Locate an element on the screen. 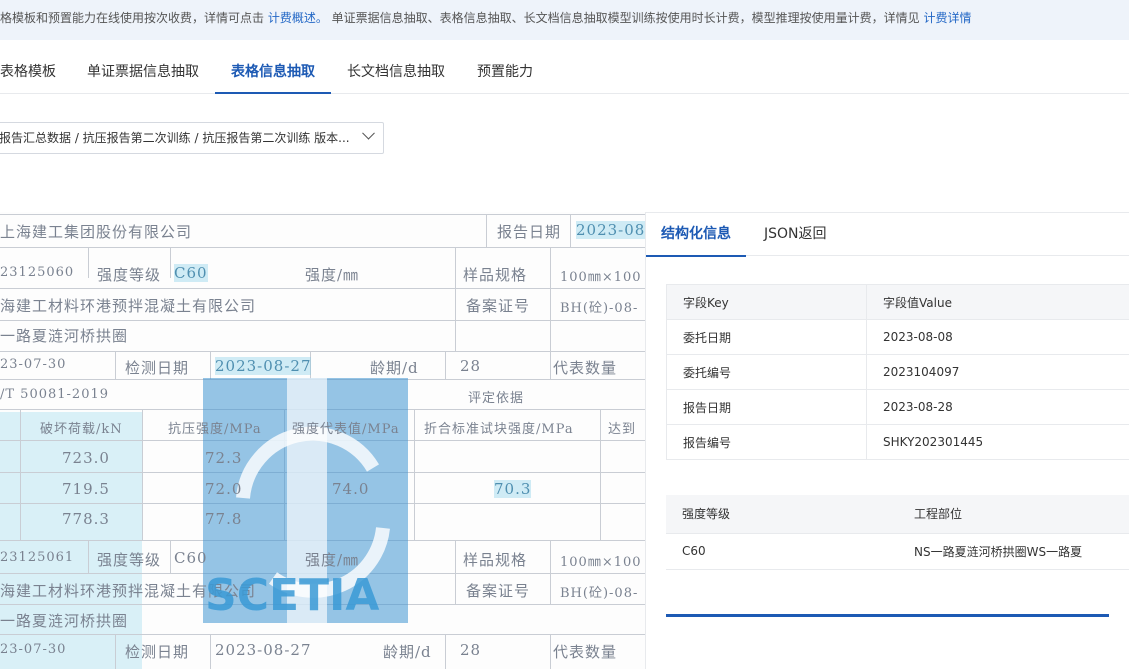  table-row: 委托日期 2023-08-08 is located at coordinates (897, 337).